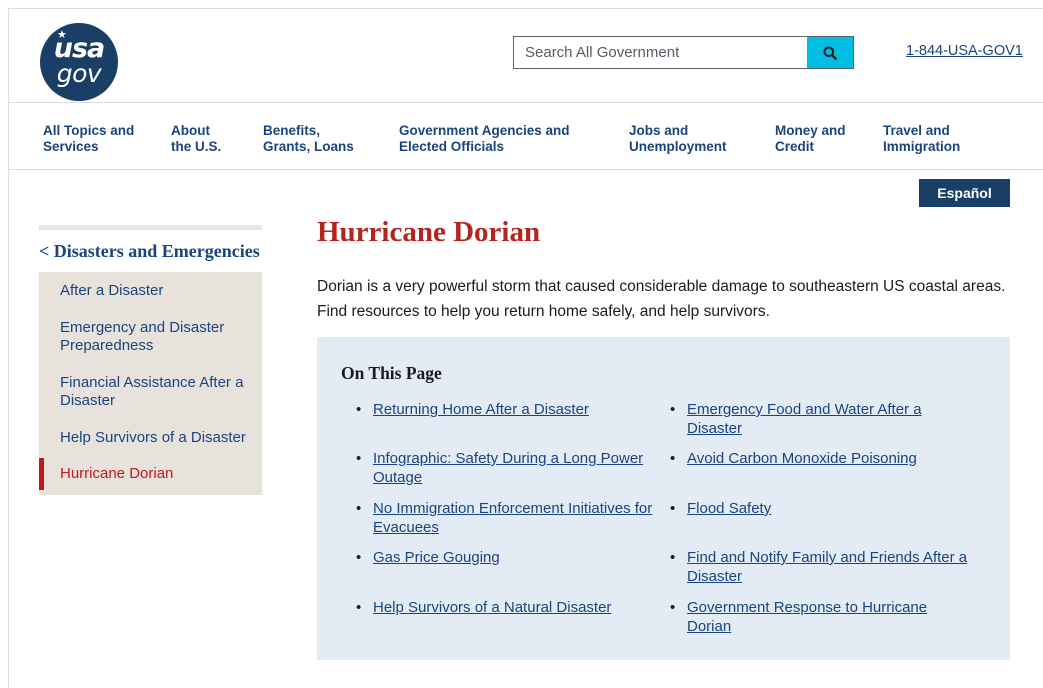 This screenshot has height=688, width=1043. What do you see at coordinates (514, 607) in the screenshot?
I see `link-help-survivors: Help Survivors of a Natural Disaster` at bounding box center [514, 607].